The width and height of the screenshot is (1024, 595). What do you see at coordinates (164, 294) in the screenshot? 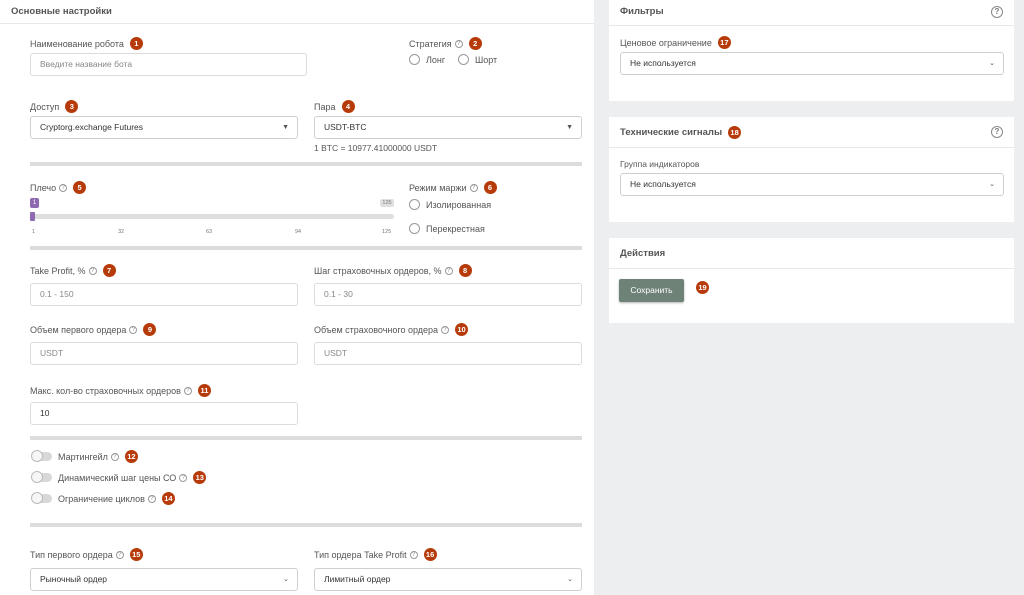
I see `take-profit-input: 0.1 - 150` at bounding box center [164, 294].